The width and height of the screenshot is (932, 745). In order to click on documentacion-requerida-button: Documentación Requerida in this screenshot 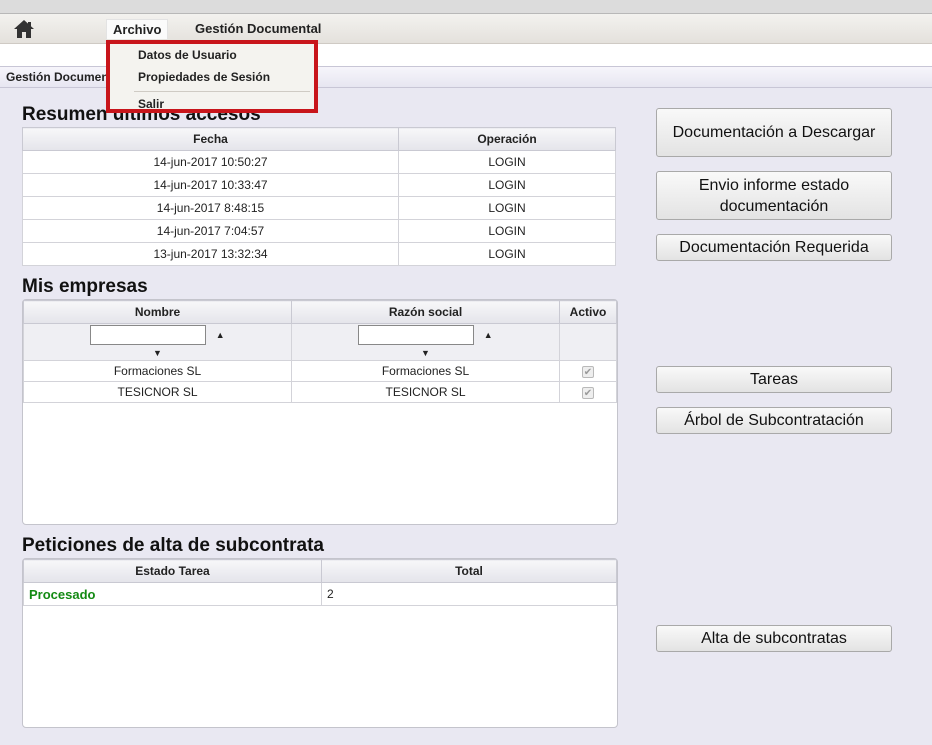, I will do `click(774, 247)`.